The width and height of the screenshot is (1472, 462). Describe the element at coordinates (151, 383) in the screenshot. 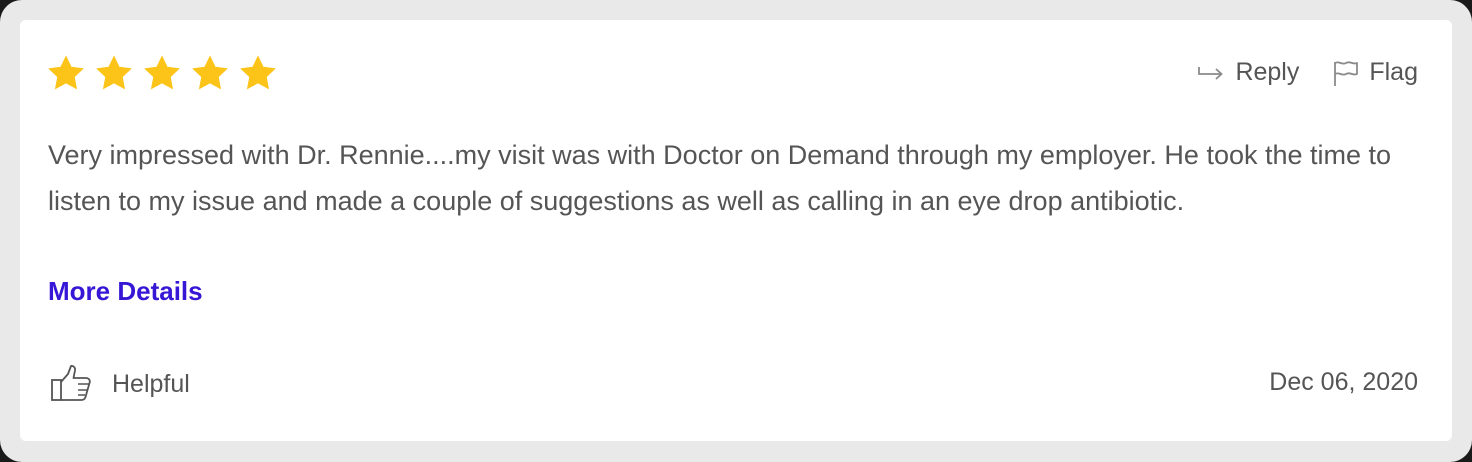

I see `helpful-label: Helpful` at that location.